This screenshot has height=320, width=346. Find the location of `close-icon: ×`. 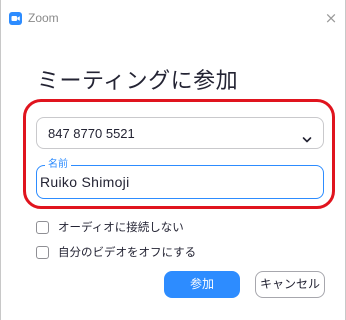

close-icon: × is located at coordinates (331, 18).